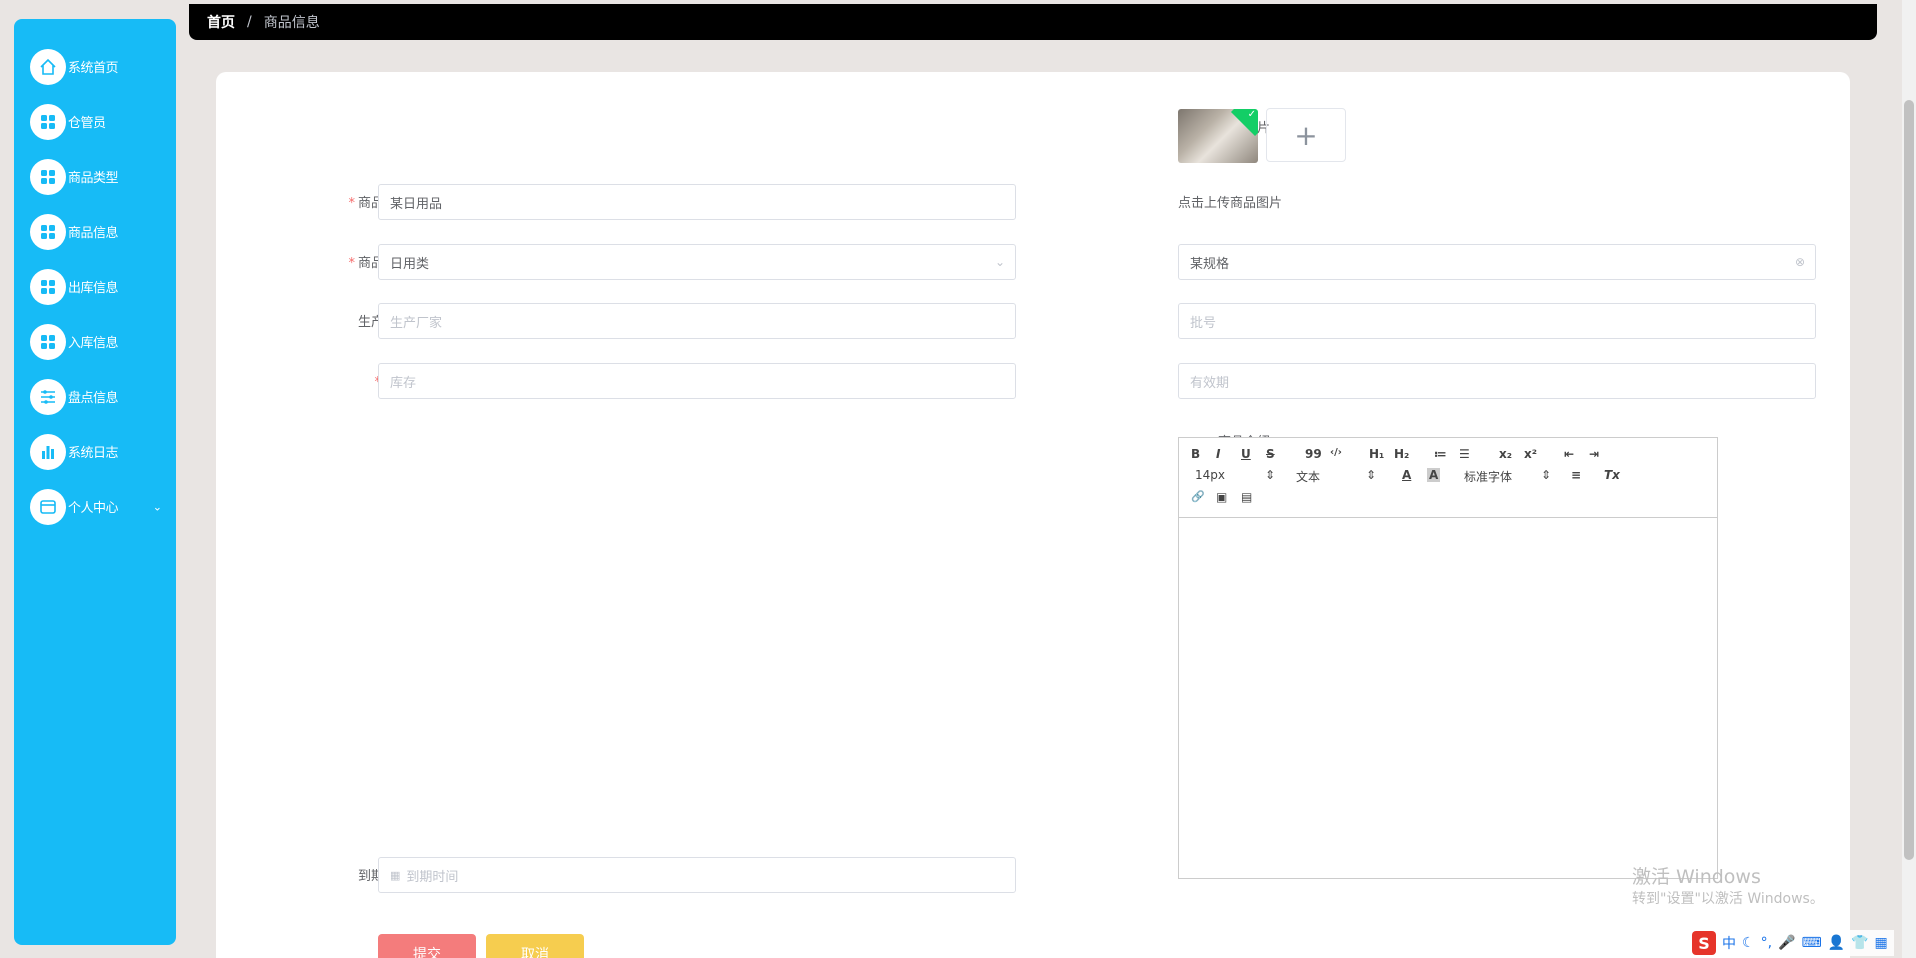 The height and width of the screenshot is (958, 1916). Describe the element at coordinates (291, 23) in the screenshot. I see `breadcrumb-current: 商品信息` at that location.